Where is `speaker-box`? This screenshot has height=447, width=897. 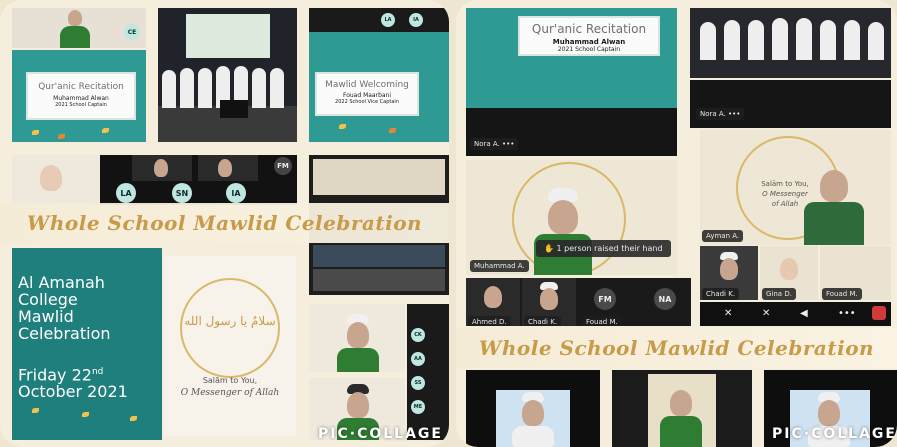 speaker-box is located at coordinates (234, 109).